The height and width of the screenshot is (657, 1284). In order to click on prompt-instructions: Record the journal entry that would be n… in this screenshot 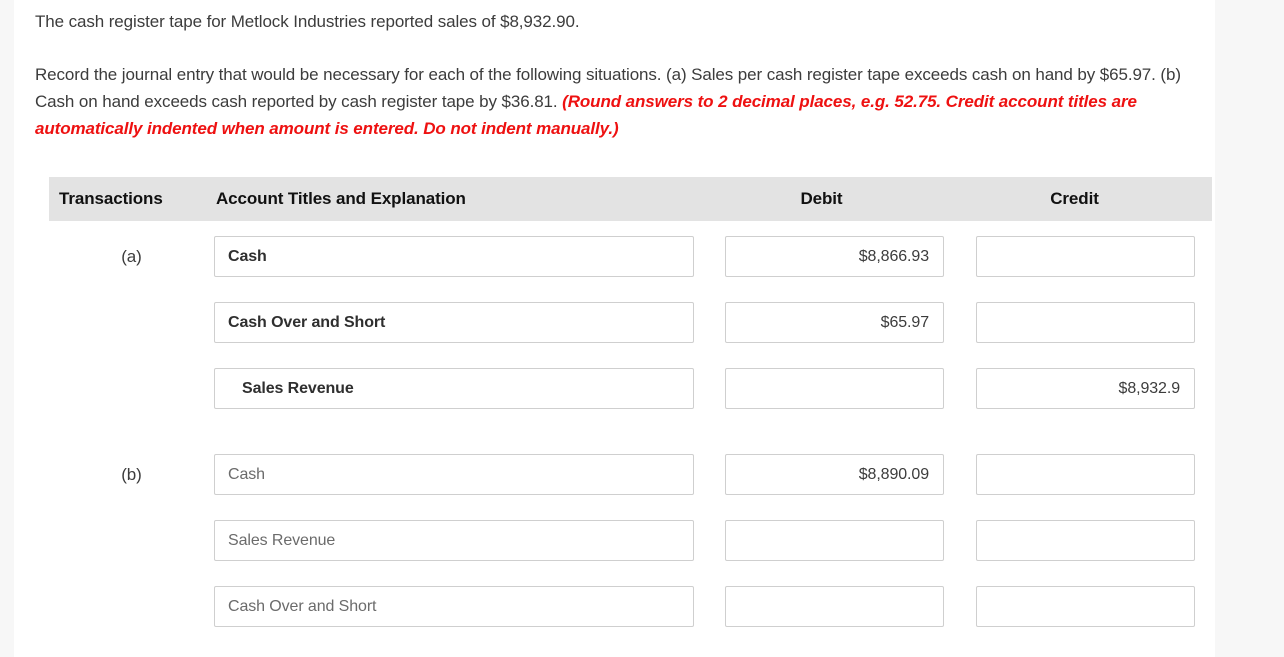, I will do `click(614, 101)`.